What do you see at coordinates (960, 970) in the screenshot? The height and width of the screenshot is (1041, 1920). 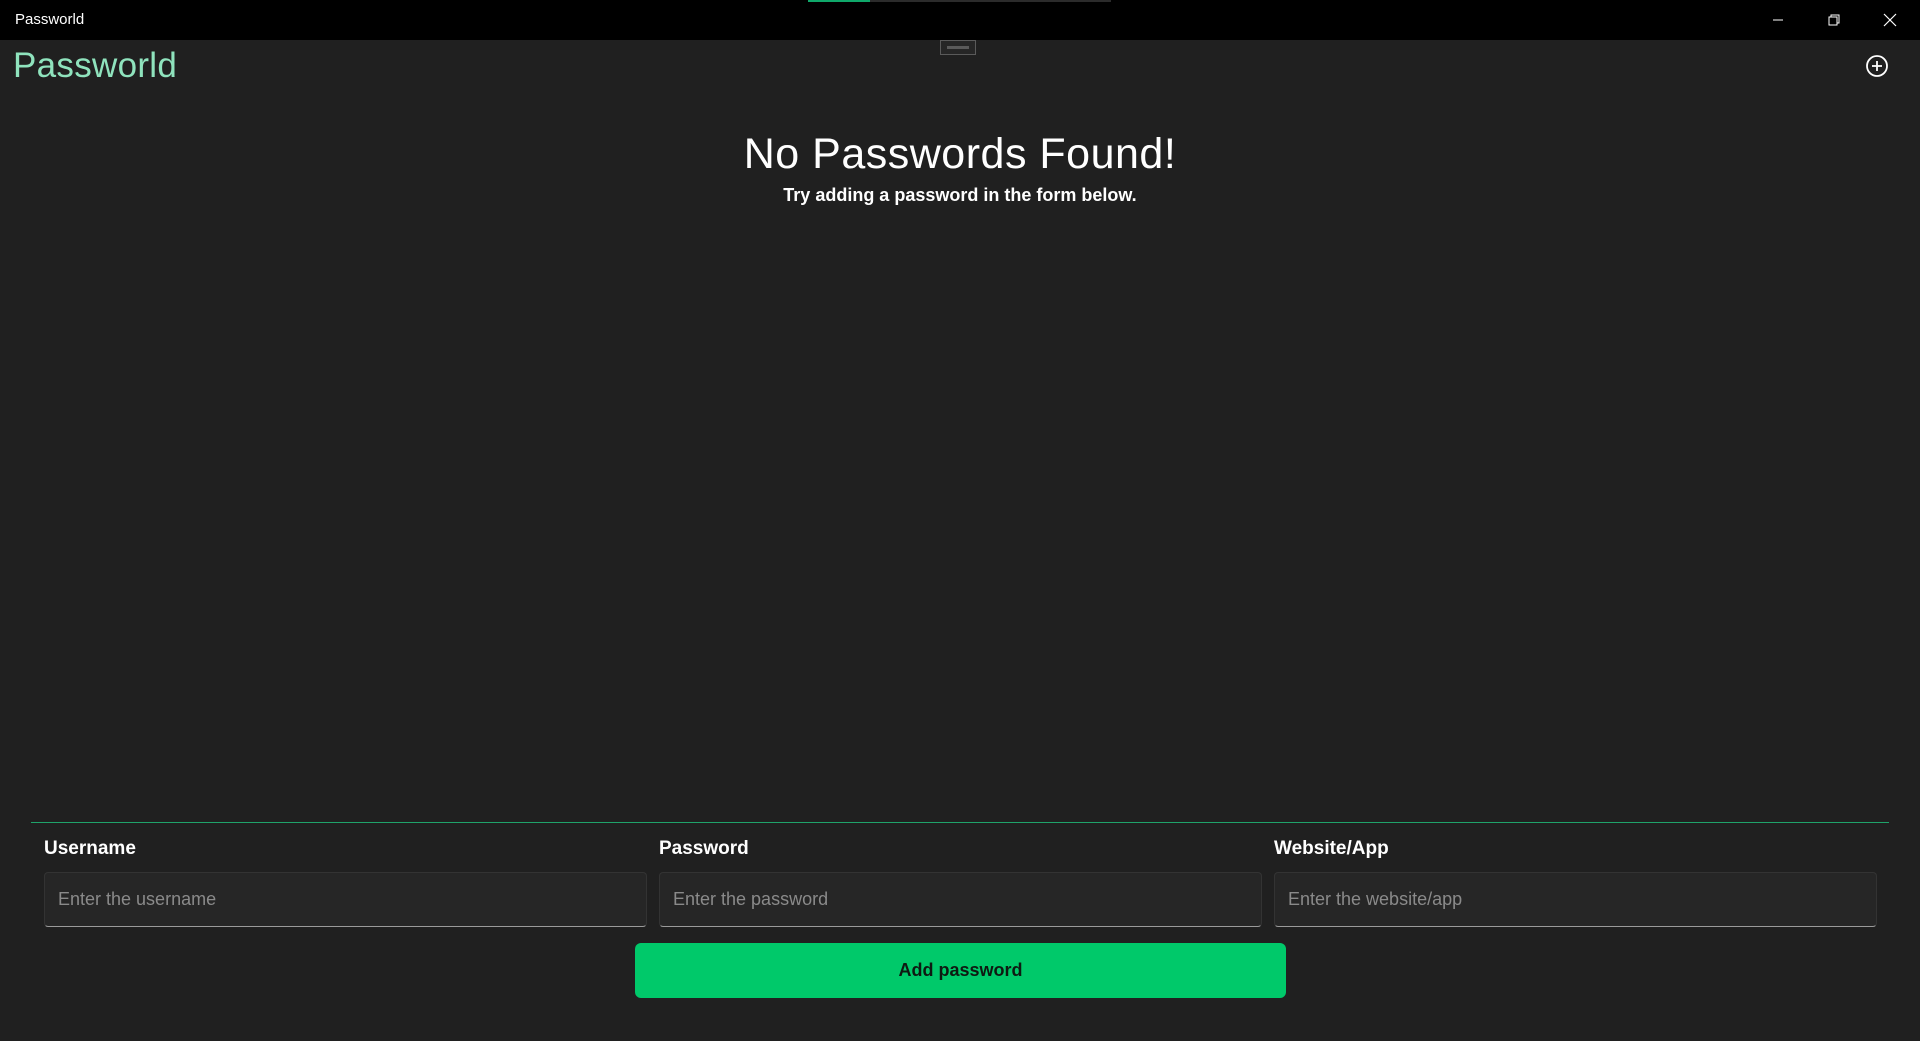 I see `add-password-button: Add password` at bounding box center [960, 970].